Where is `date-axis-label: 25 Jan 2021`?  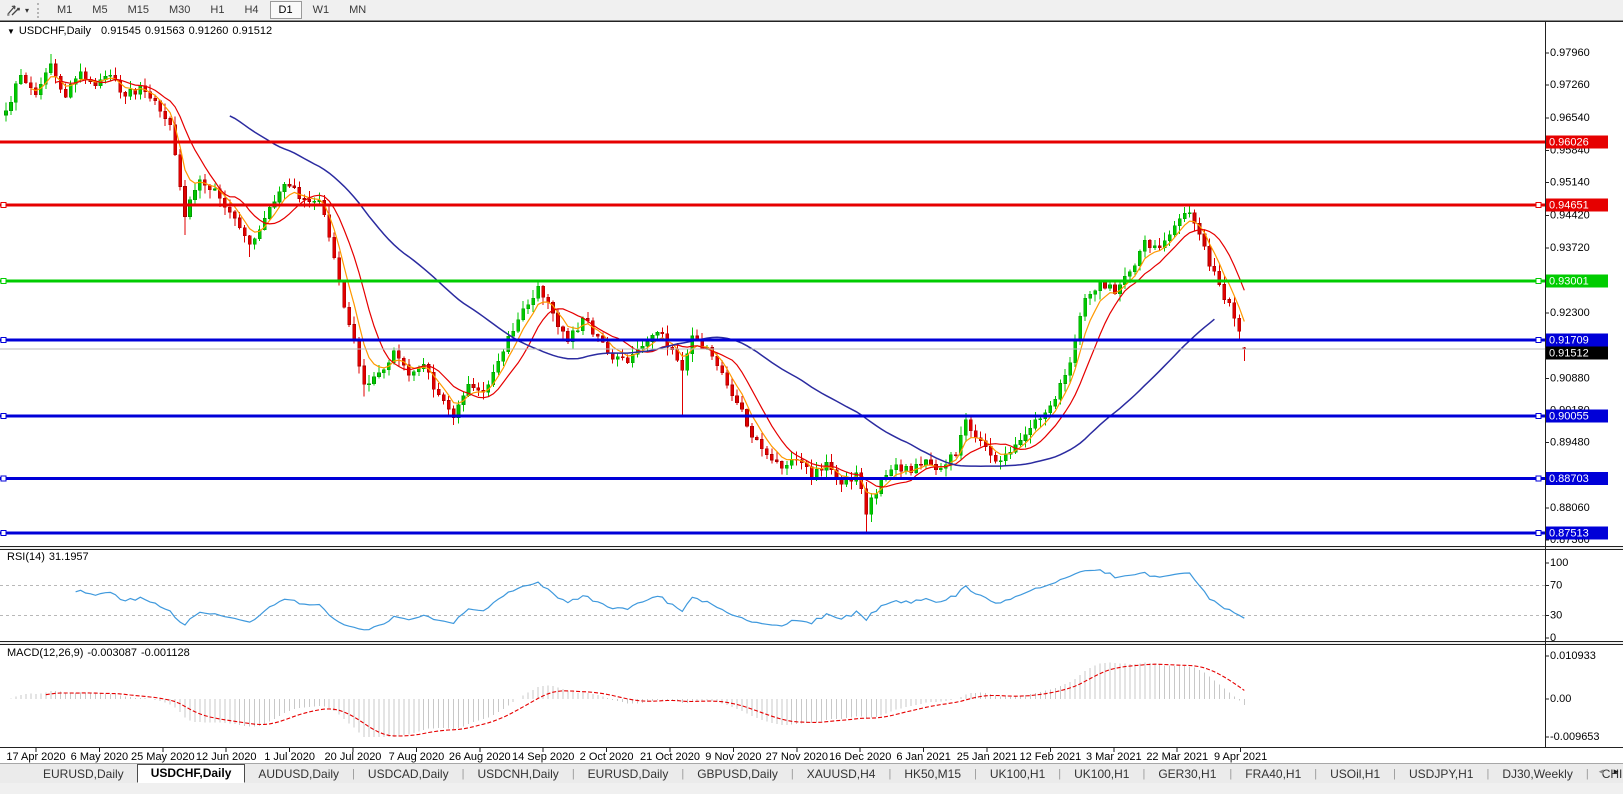 date-axis-label: 25 Jan 2021 is located at coordinates (987, 757).